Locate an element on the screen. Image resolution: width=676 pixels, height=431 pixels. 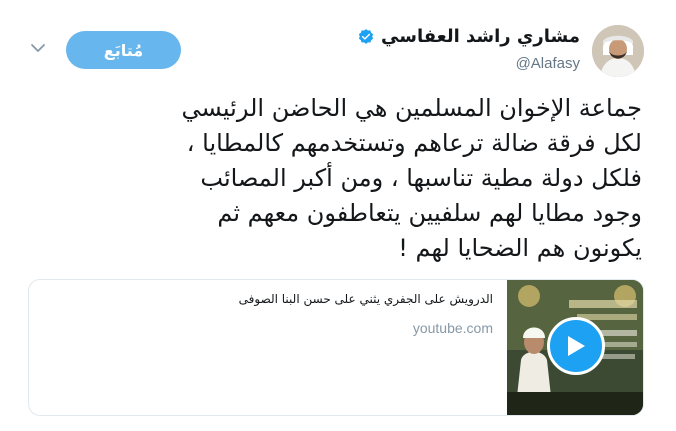
avatar is located at coordinates (618, 51).